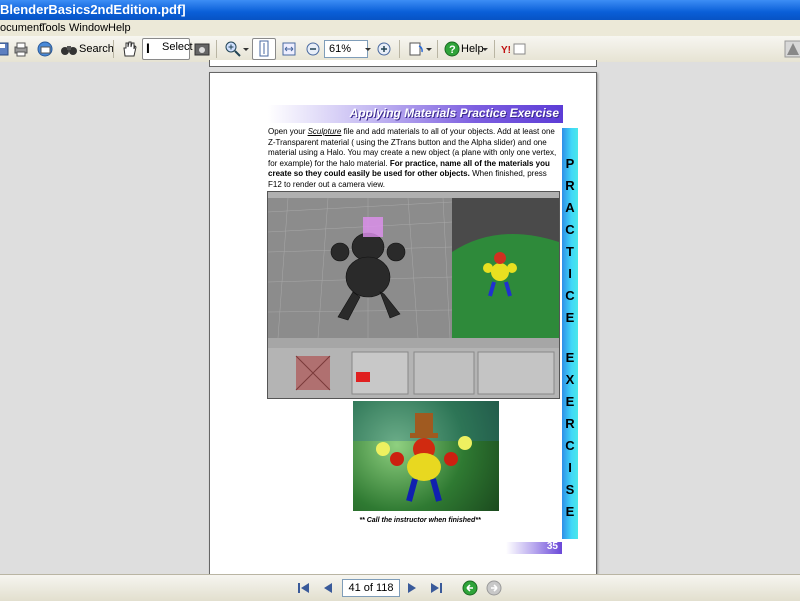  Describe the element at coordinates (400, 10) in the screenshot. I see `window-titlebar: BlenderBasics2ndEdition.pdf]` at that location.